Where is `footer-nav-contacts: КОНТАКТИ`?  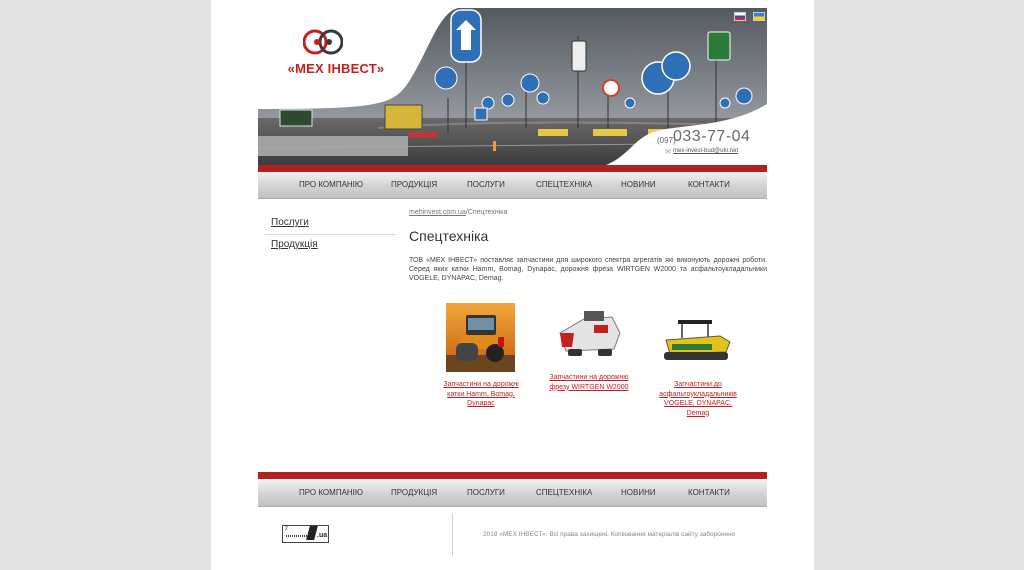
footer-nav-contacts: КОНТАКТИ is located at coordinates (709, 493).